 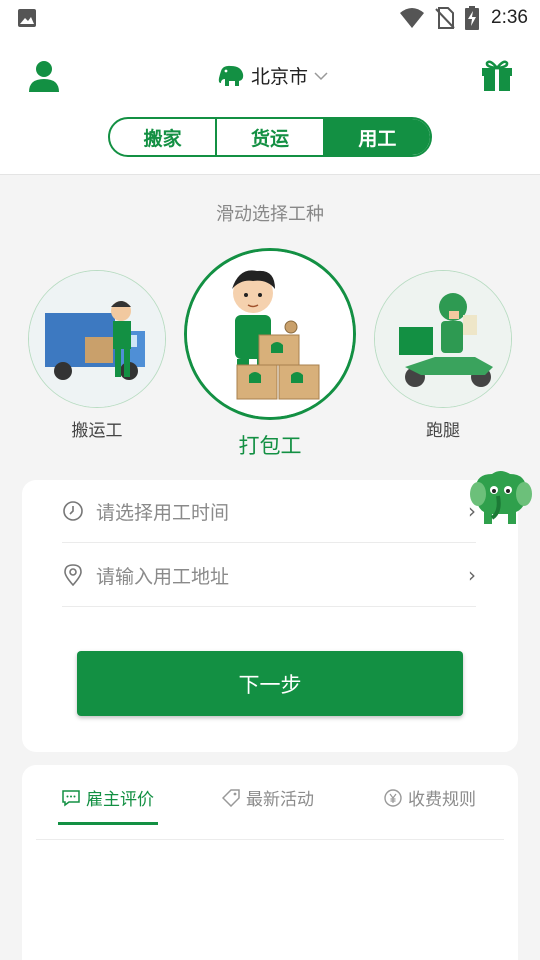 I want to click on tab-label: 最新活动, so click(x=280, y=800).